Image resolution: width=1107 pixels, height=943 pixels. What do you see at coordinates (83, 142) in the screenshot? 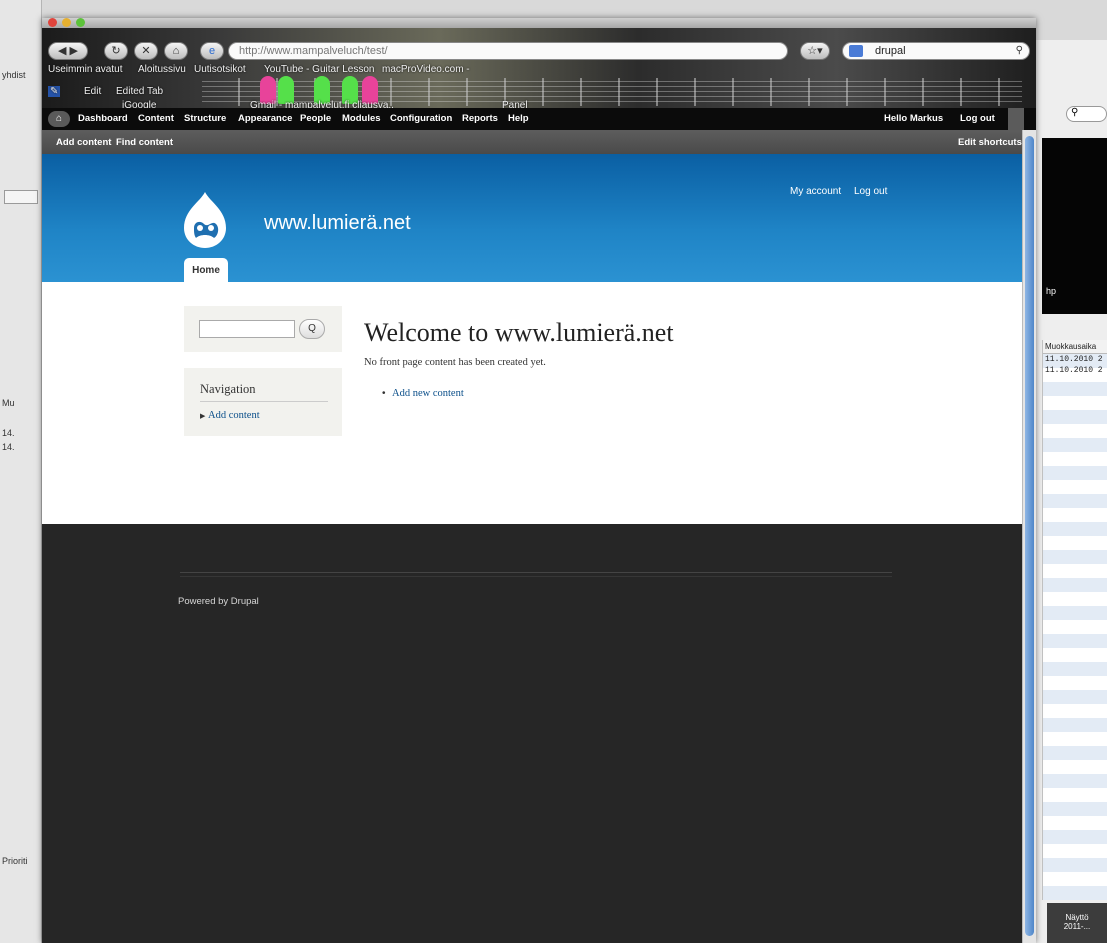
I see `shortcut-add-content: Add content` at bounding box center [83, 142].